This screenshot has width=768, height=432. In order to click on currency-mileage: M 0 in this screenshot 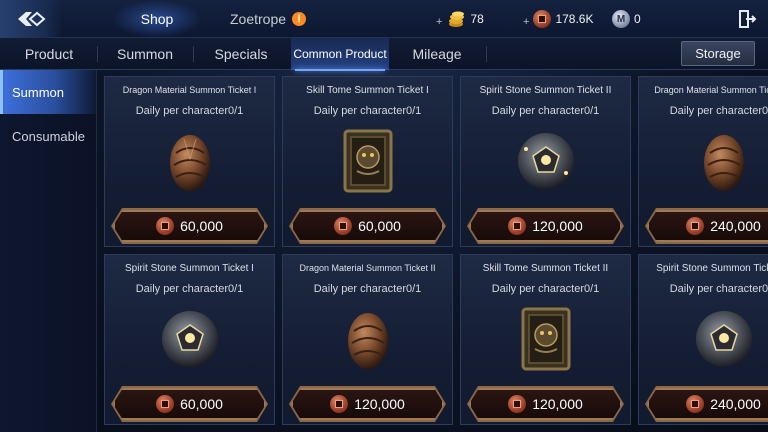, I will do `click(626, 19)`.